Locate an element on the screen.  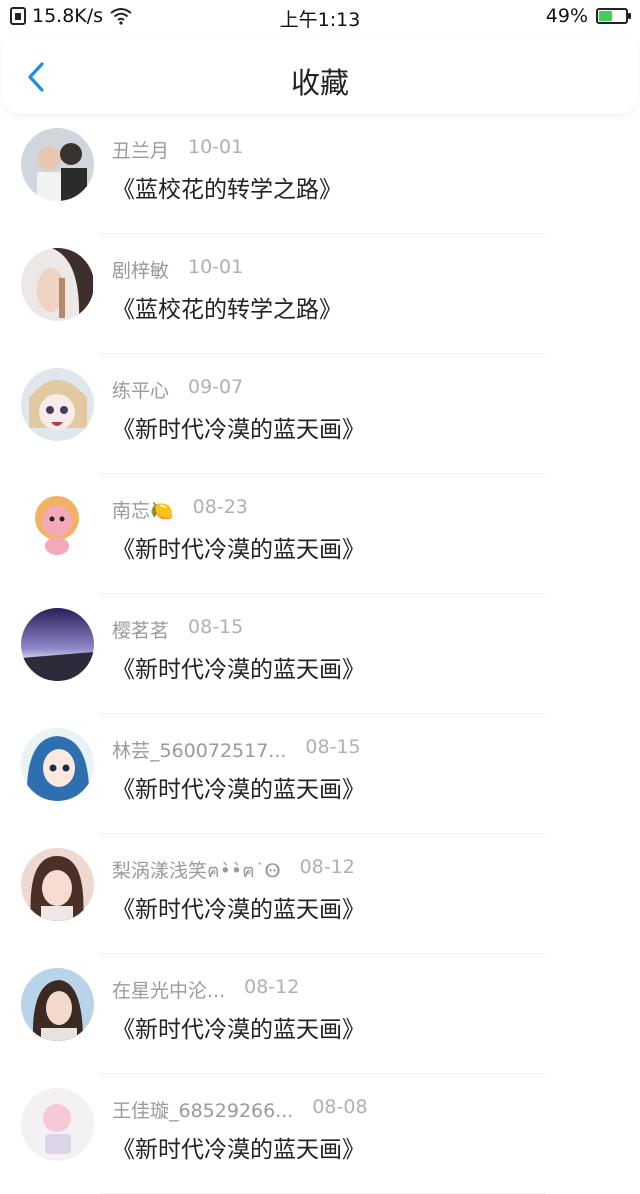
user-name: 丑兰月 is located at coordinates (141, 151).